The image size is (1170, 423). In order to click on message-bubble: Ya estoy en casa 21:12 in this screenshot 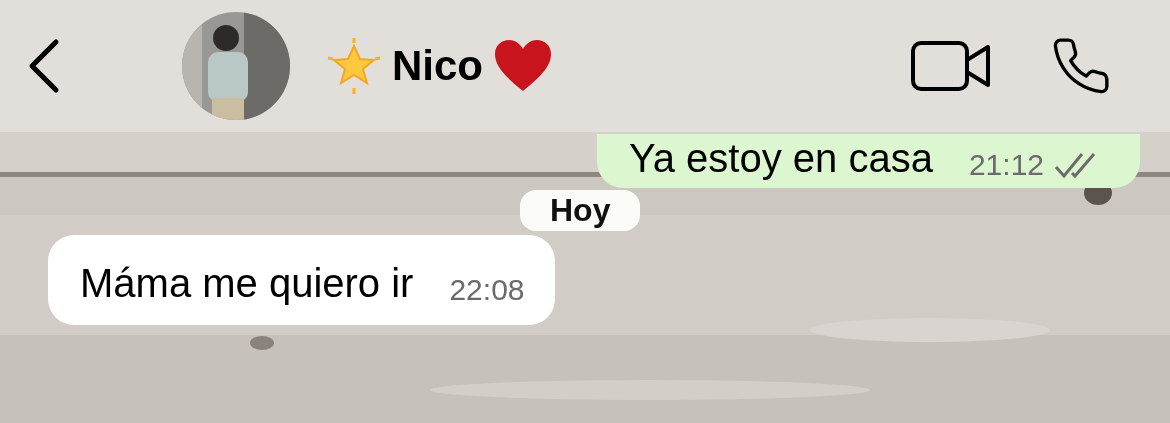, I will do `click(868, 161)`.